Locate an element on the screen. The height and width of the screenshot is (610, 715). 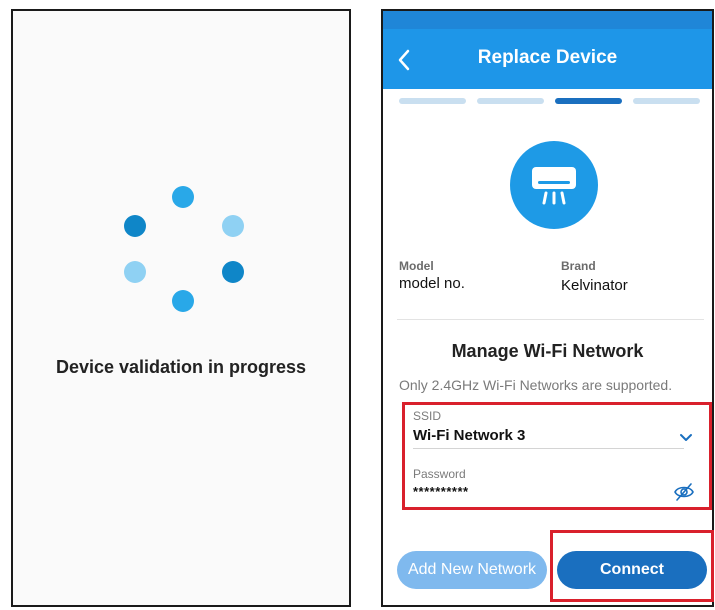
air-conditioner-icon is located at coordinates (554, 186).